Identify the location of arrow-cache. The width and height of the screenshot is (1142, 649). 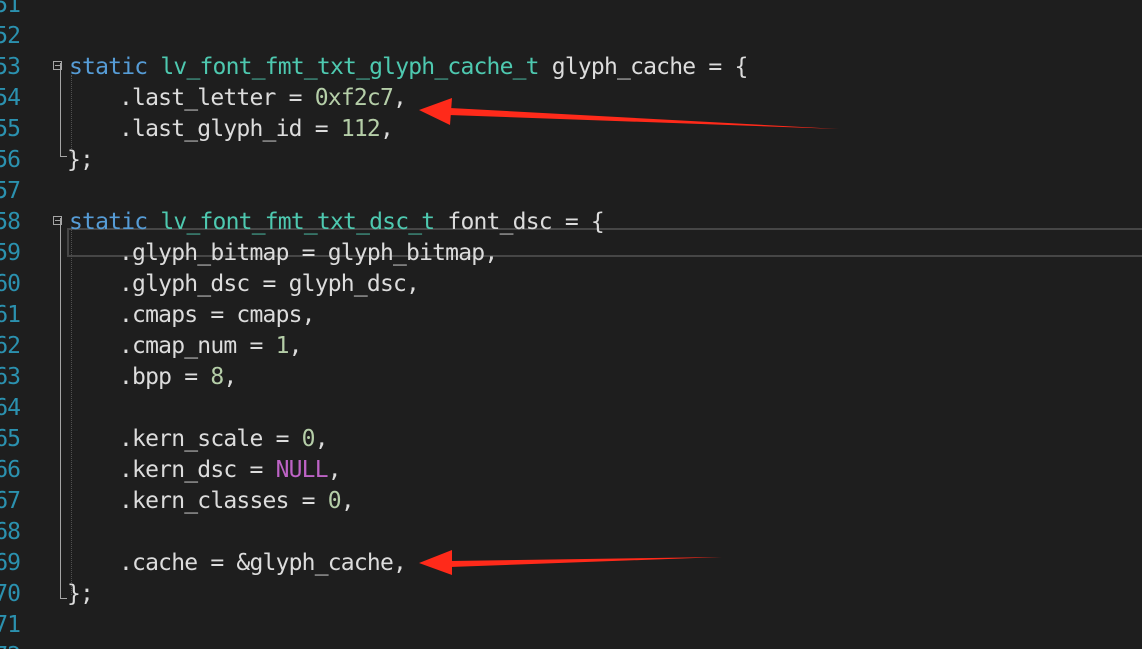
(570, 562).